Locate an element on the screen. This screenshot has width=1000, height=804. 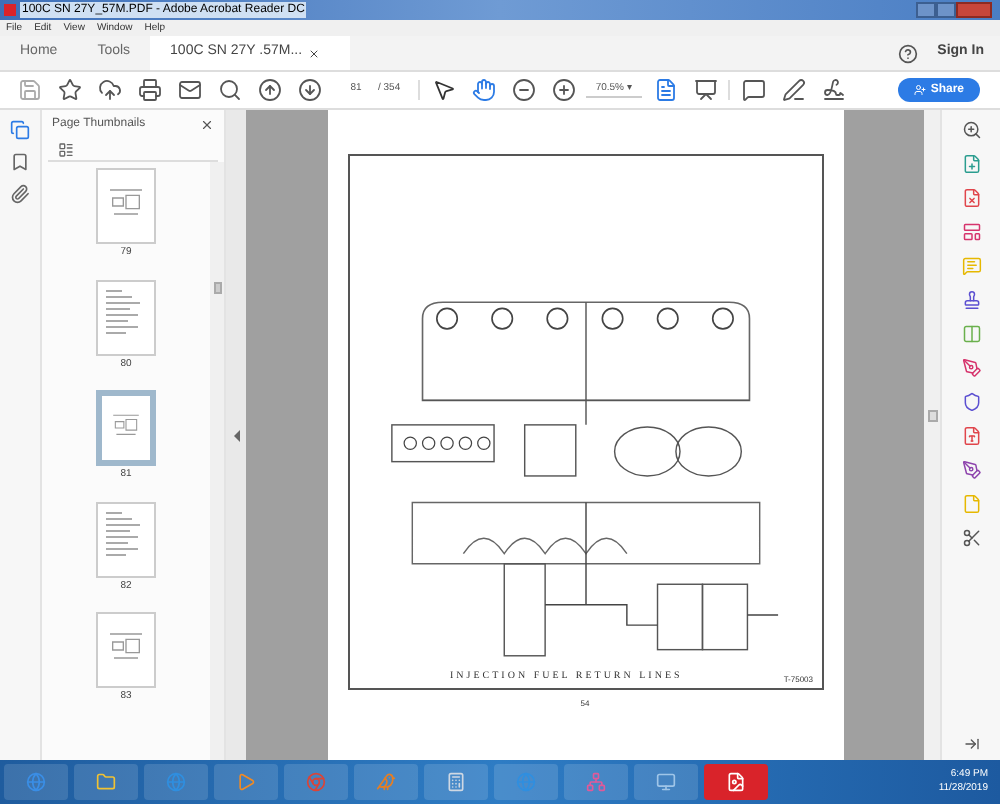
help-icon is located at coordinates (907, 53).